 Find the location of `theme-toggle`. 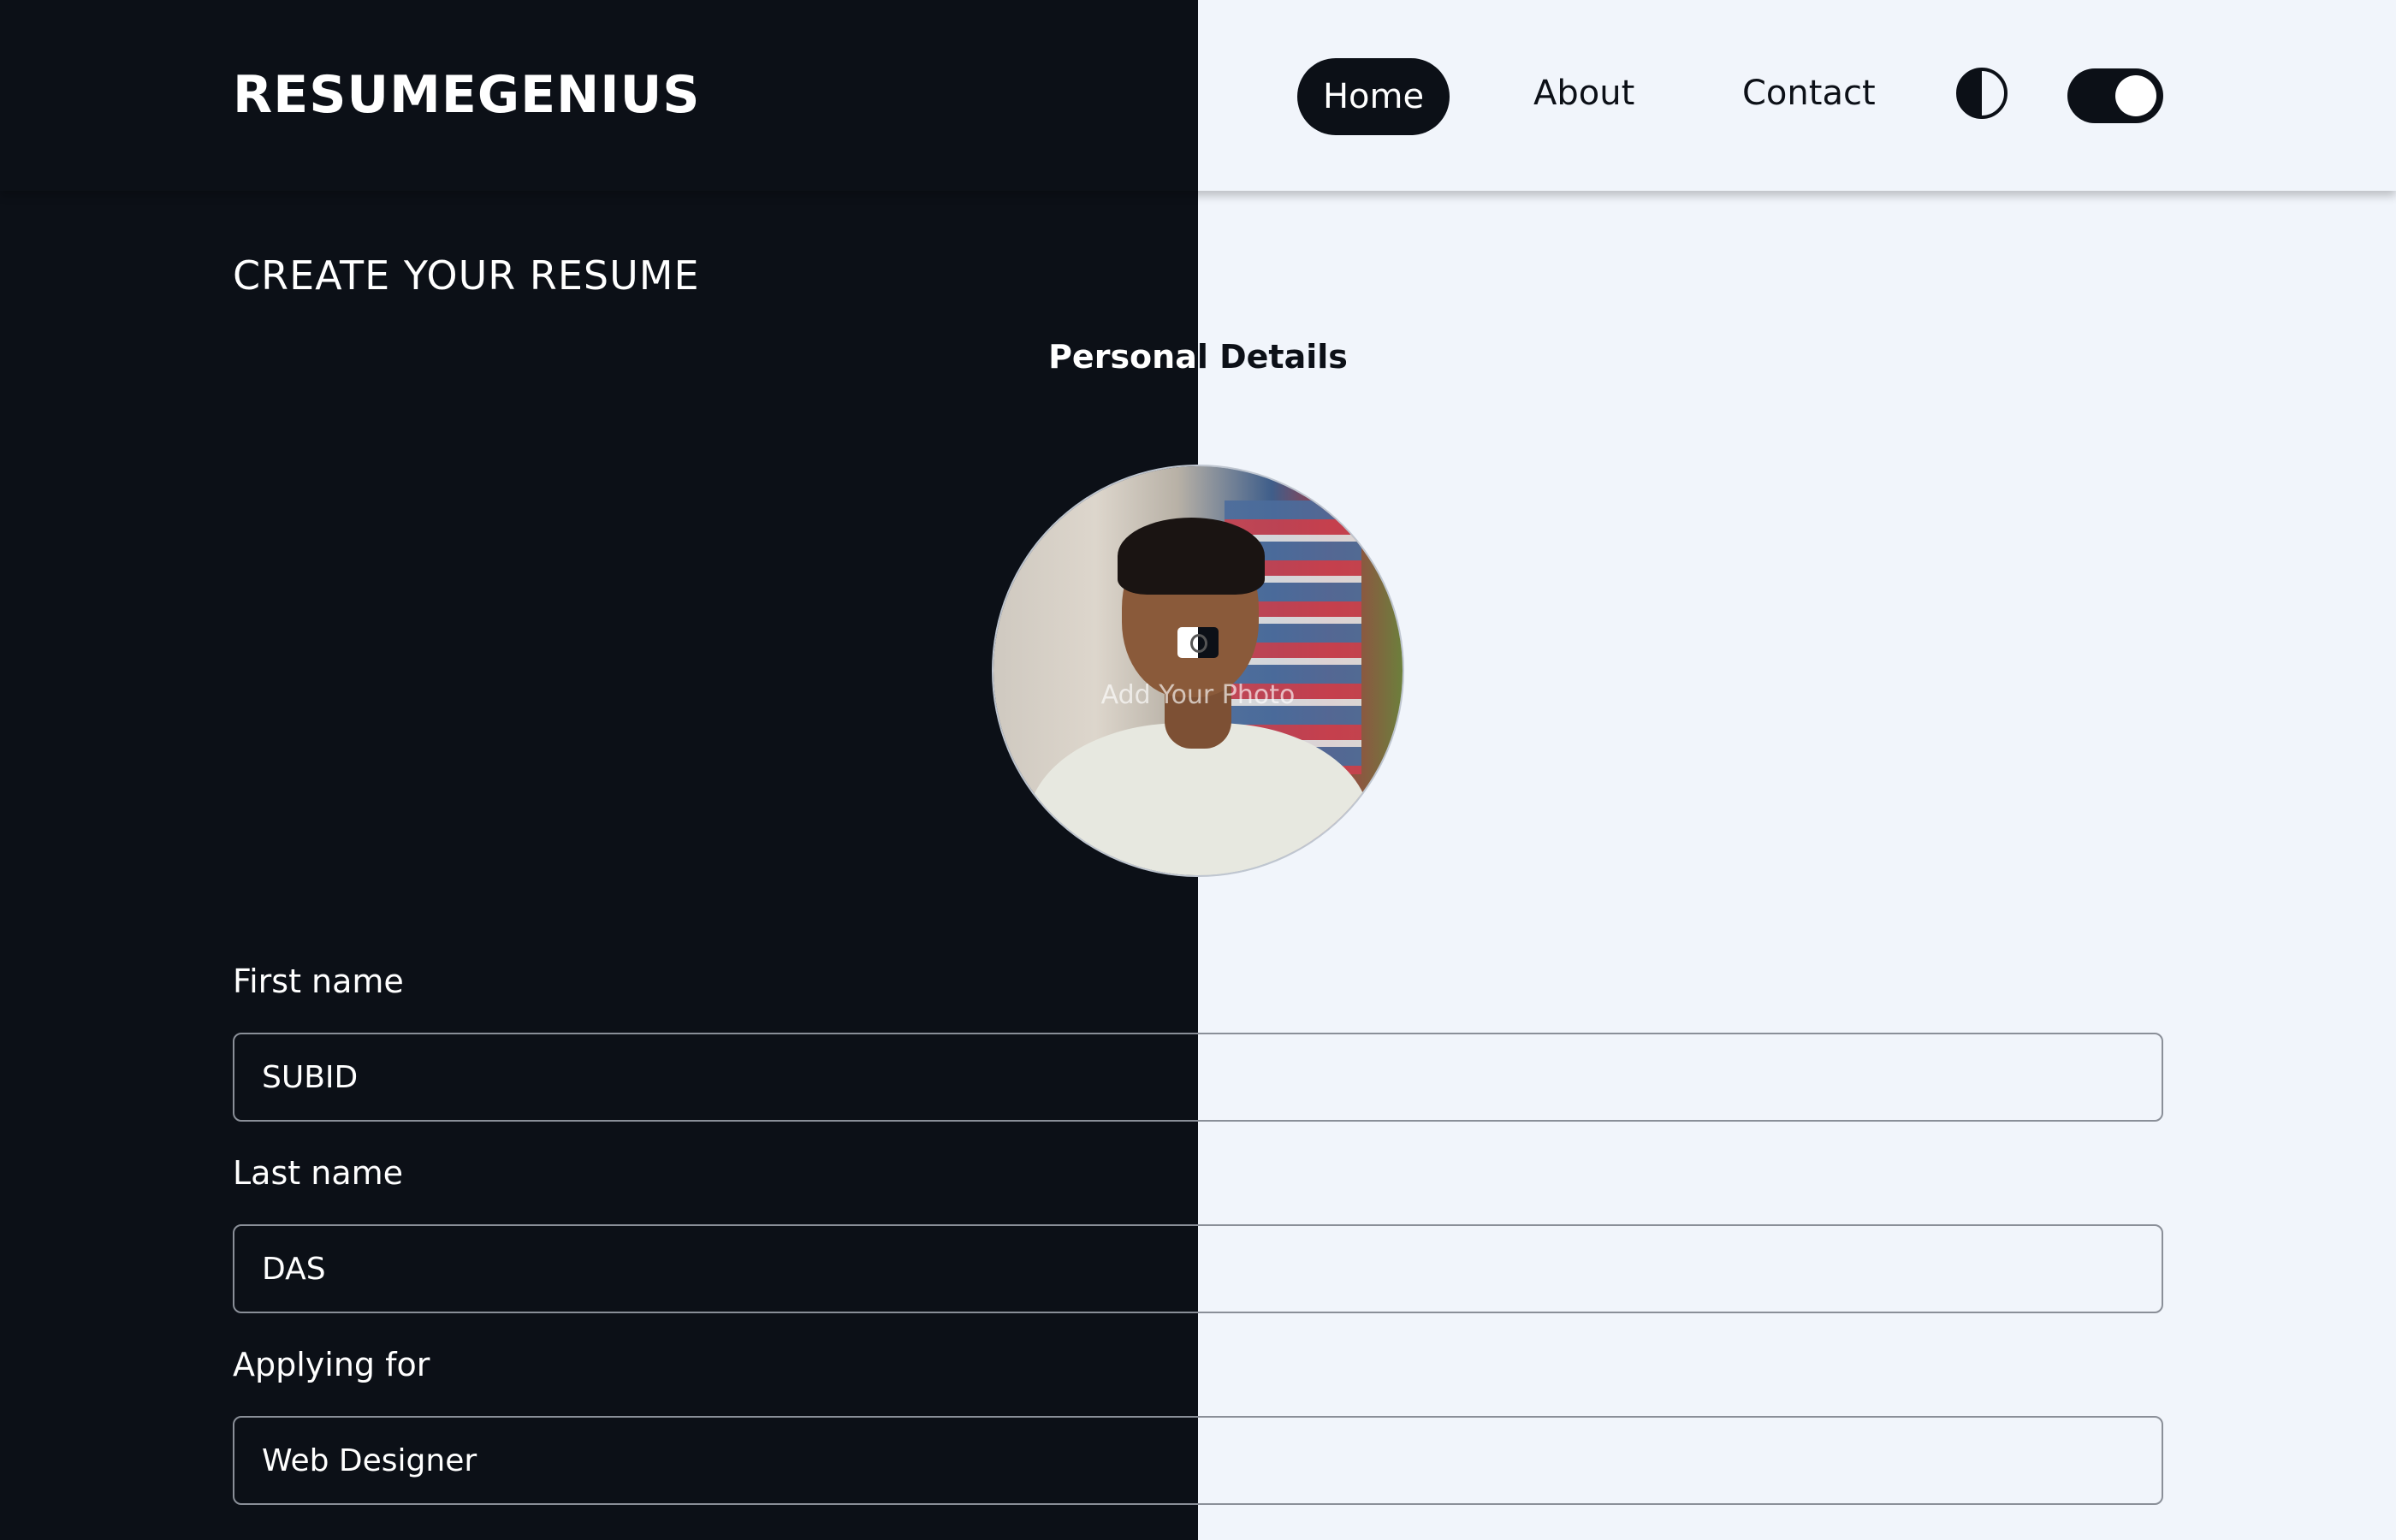

theme-toggle is located at coordinates (2115, 95).